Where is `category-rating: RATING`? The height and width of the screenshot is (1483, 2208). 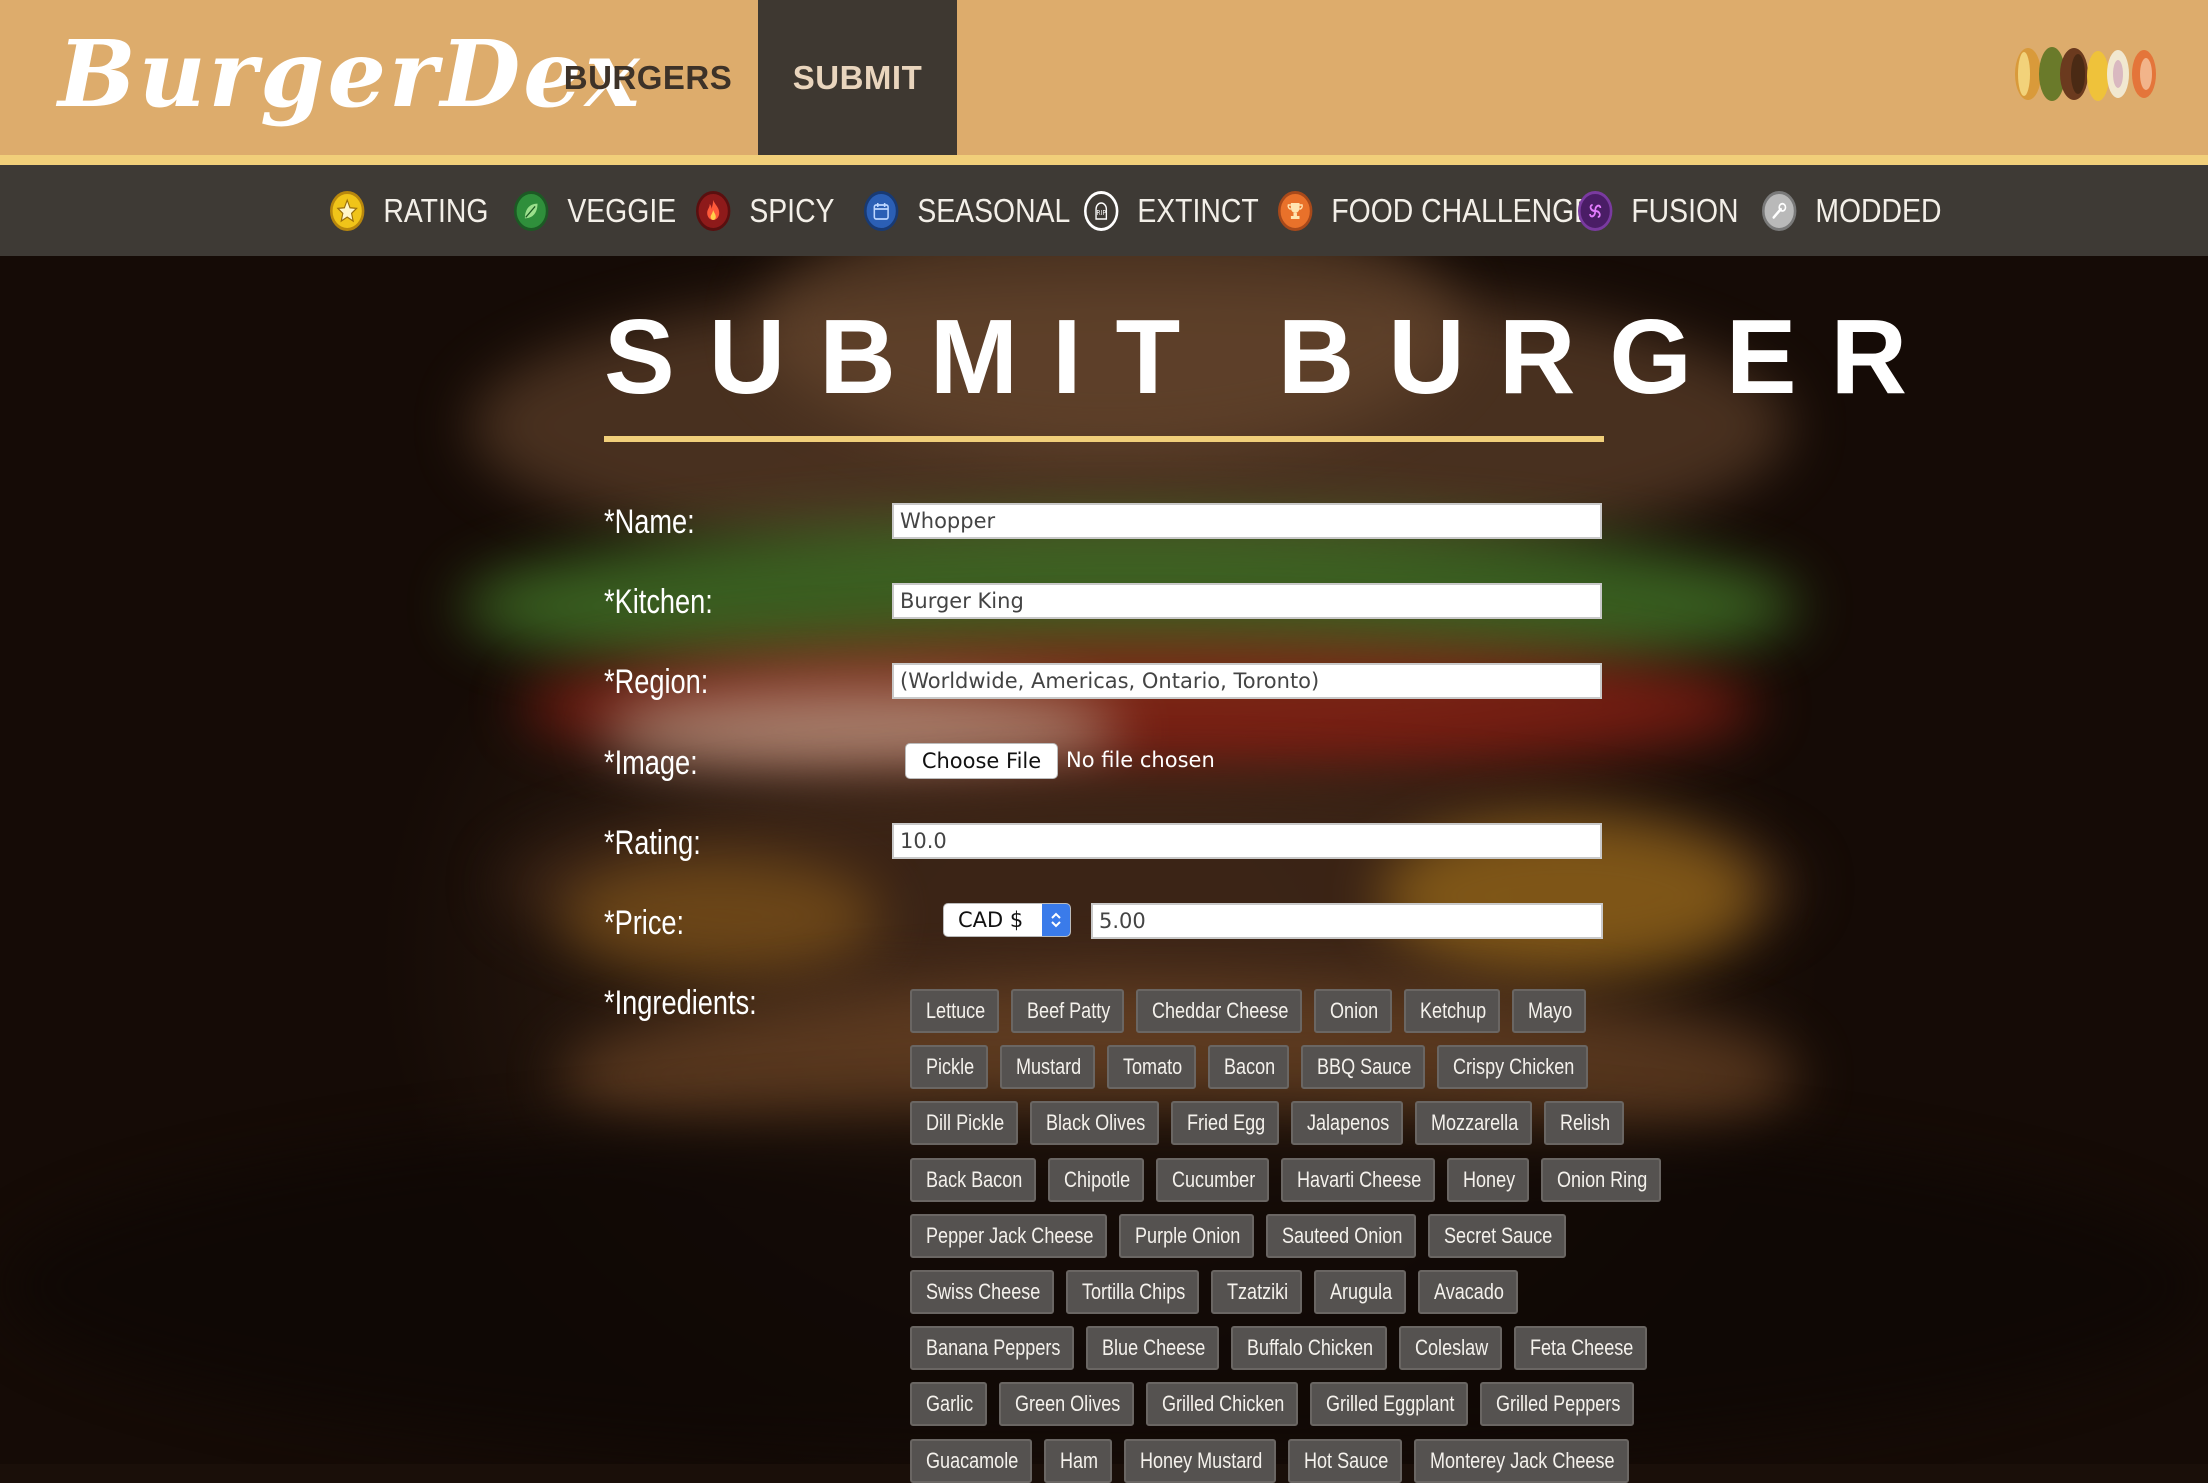
category-rating: RATING is located at coordinates (409, 210).